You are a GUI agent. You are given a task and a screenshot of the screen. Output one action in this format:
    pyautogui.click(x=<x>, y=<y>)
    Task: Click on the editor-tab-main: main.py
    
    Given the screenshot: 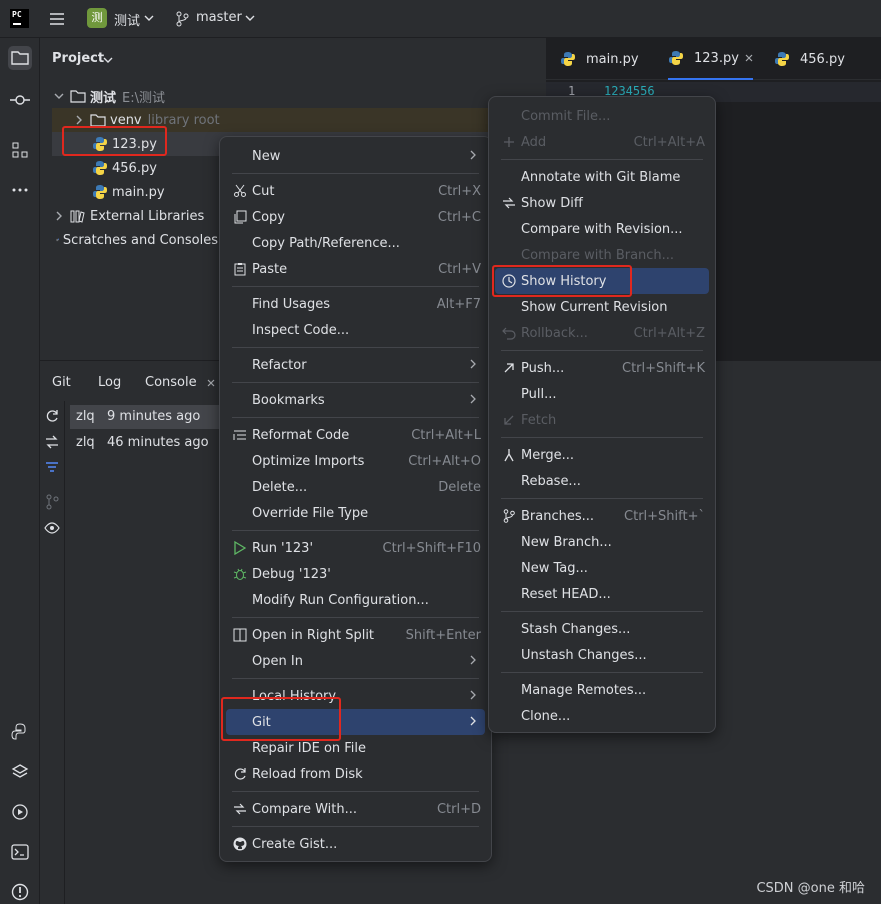 What is the action you would take?
    pyautogui.click(x=599, y=59)
    